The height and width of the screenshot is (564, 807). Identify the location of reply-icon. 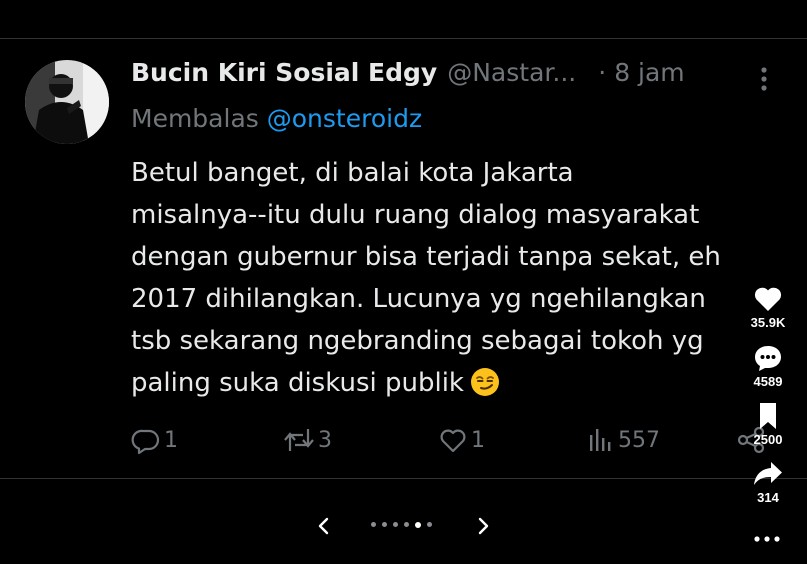
(146, 440).